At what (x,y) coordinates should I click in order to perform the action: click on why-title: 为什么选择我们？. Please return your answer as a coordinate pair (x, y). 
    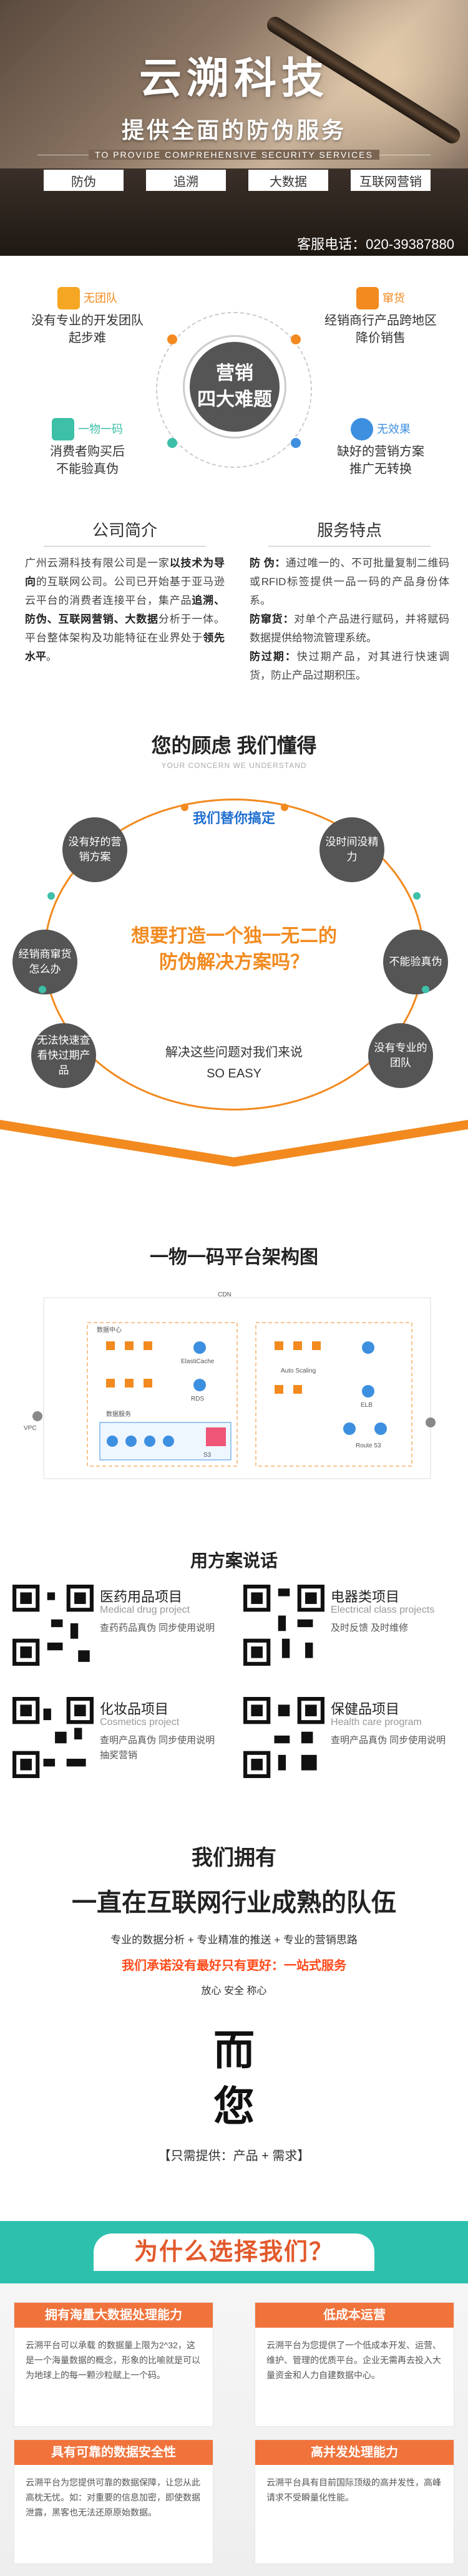
    Looking at the image, I should click on (234, 2252).